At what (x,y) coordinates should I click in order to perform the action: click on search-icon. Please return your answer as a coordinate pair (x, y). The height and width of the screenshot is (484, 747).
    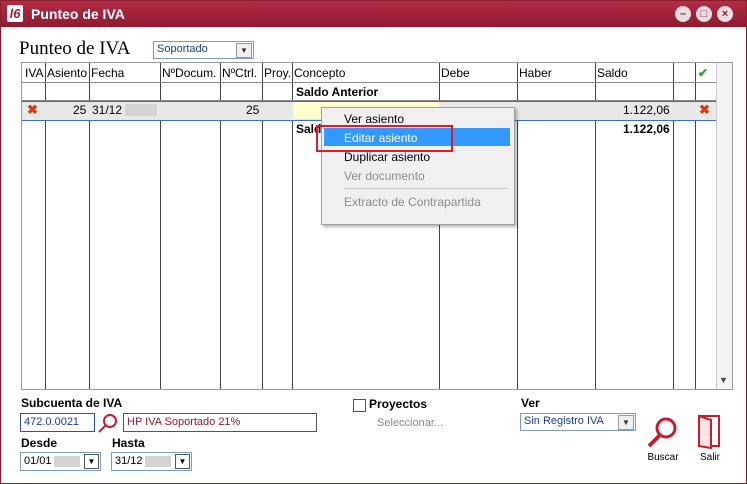
    Looking at the image, I should click on (108, 423).